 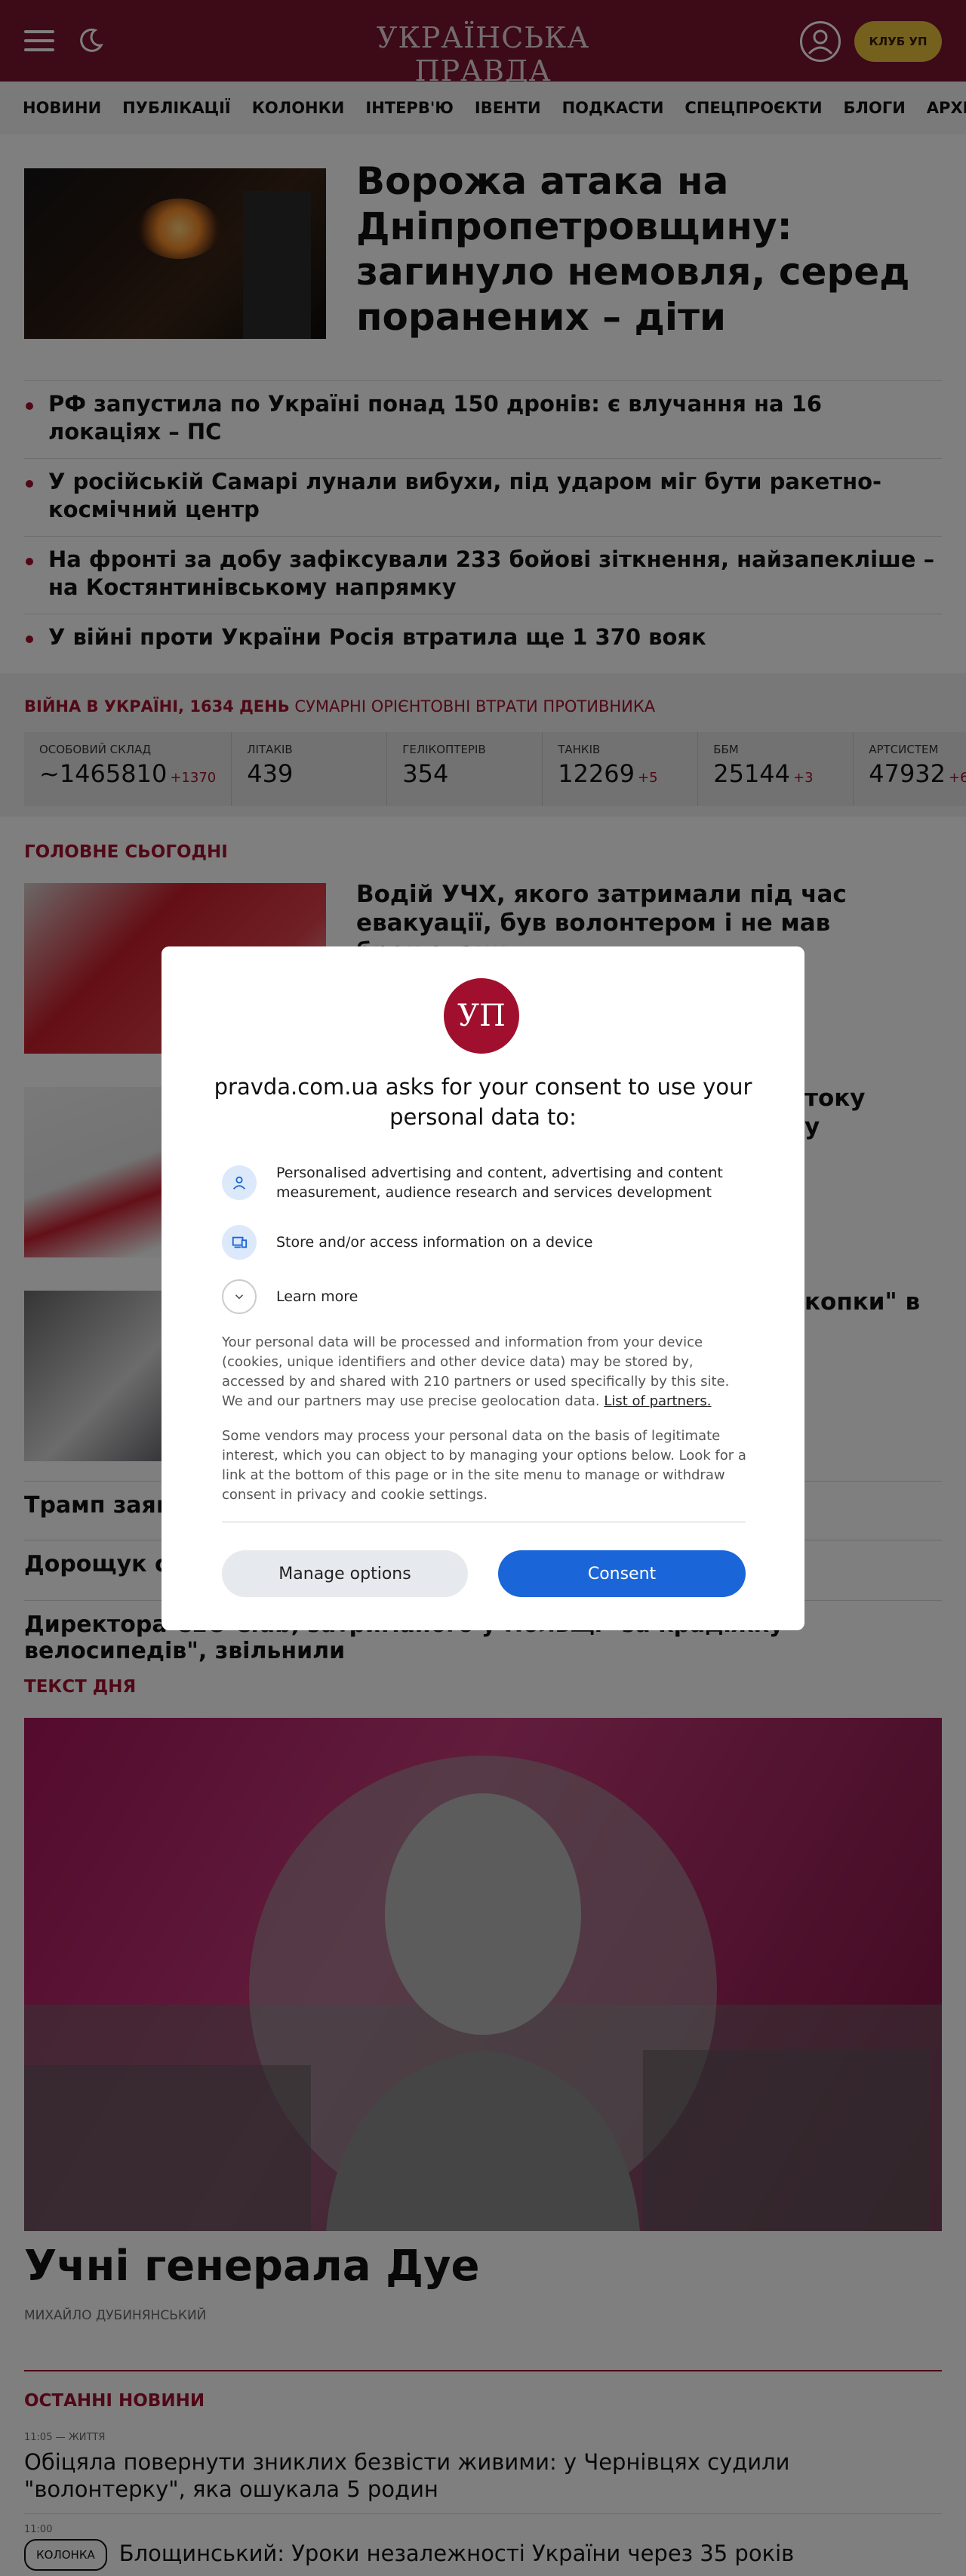 I want to click on manage-options-button: Manage options, so click(x=345, y=1573).